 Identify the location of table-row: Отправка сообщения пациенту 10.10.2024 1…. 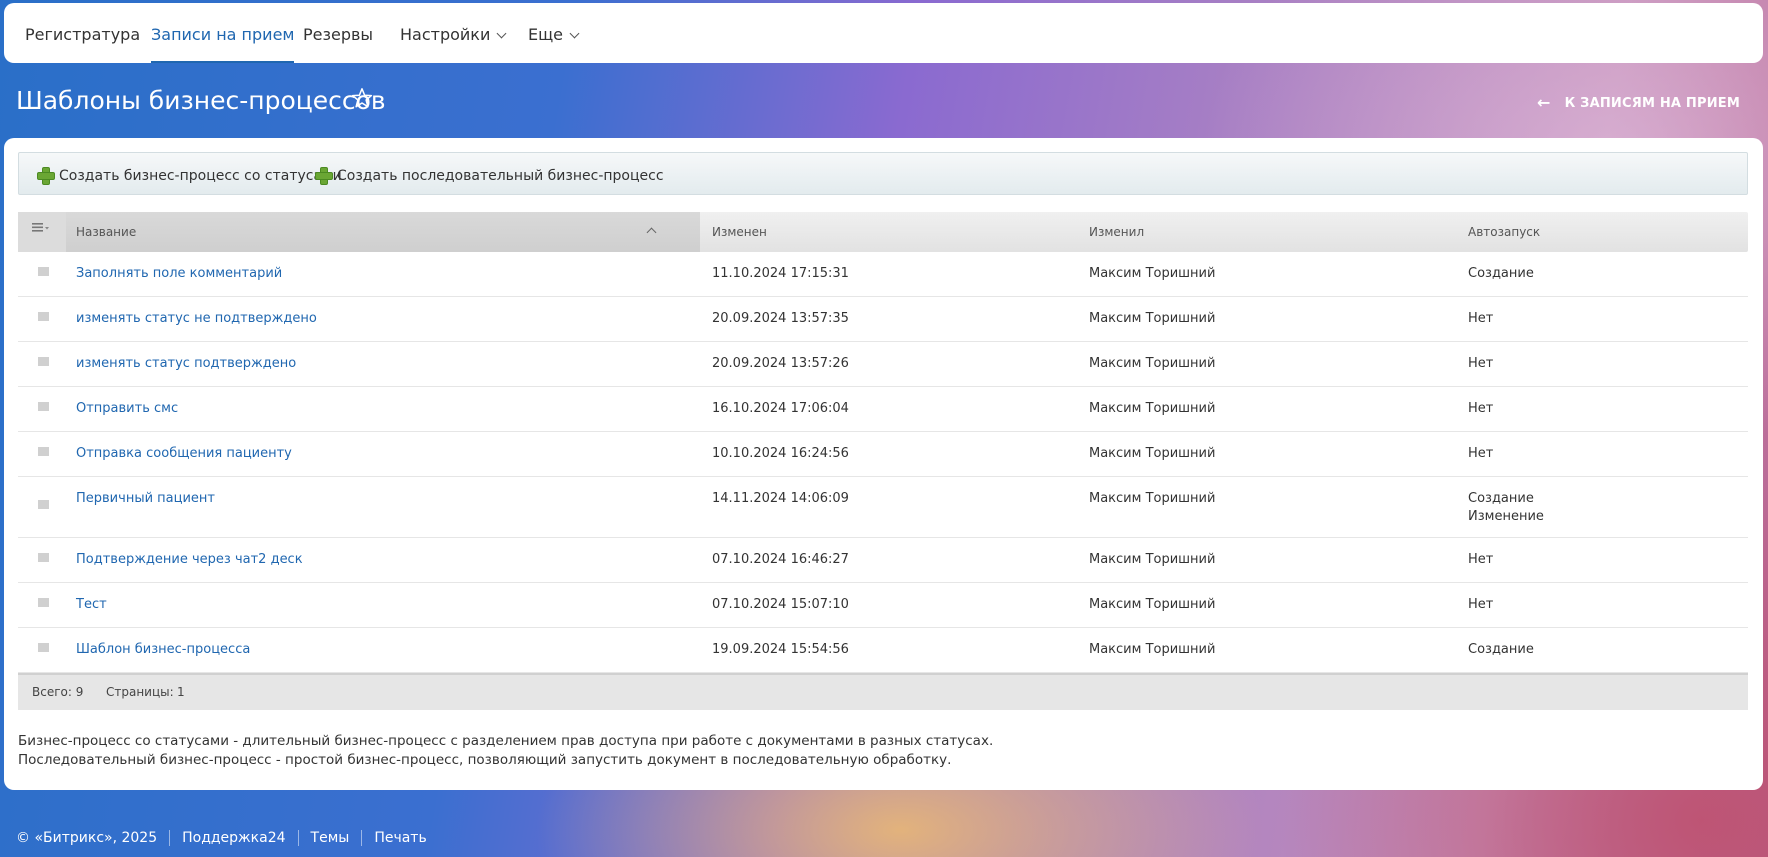
(883, 454).